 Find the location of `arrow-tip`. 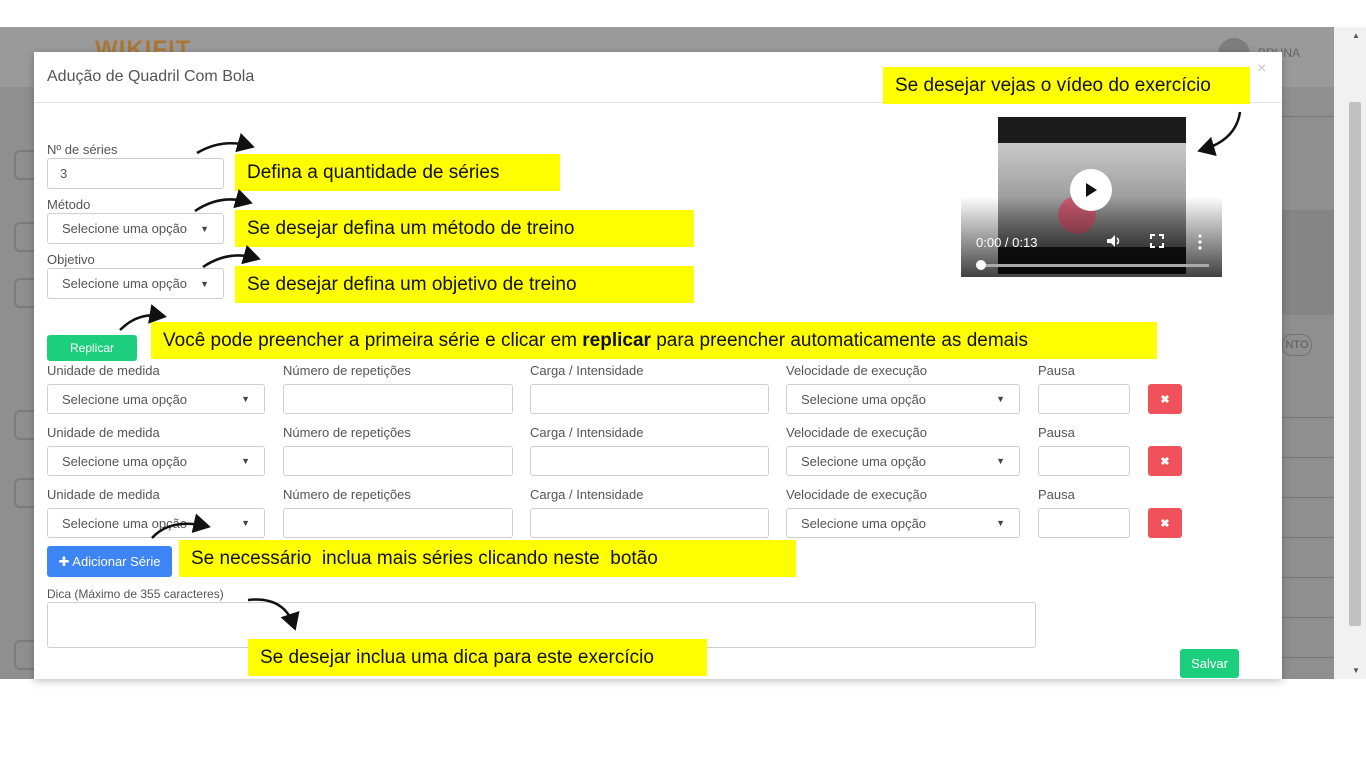

arrow-tip is located at coordinates (273, 614).